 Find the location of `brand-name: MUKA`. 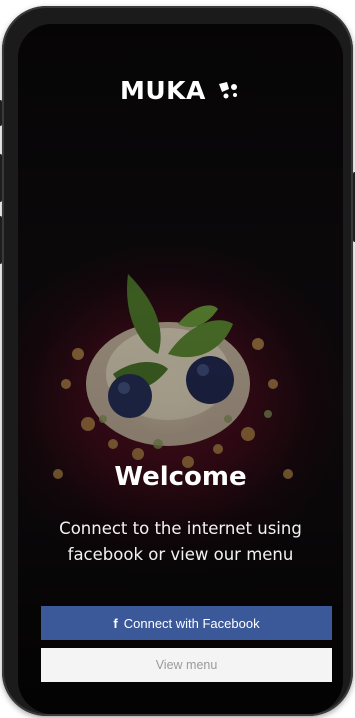

brand-name: MUKA is located at coordinates (162, 90).